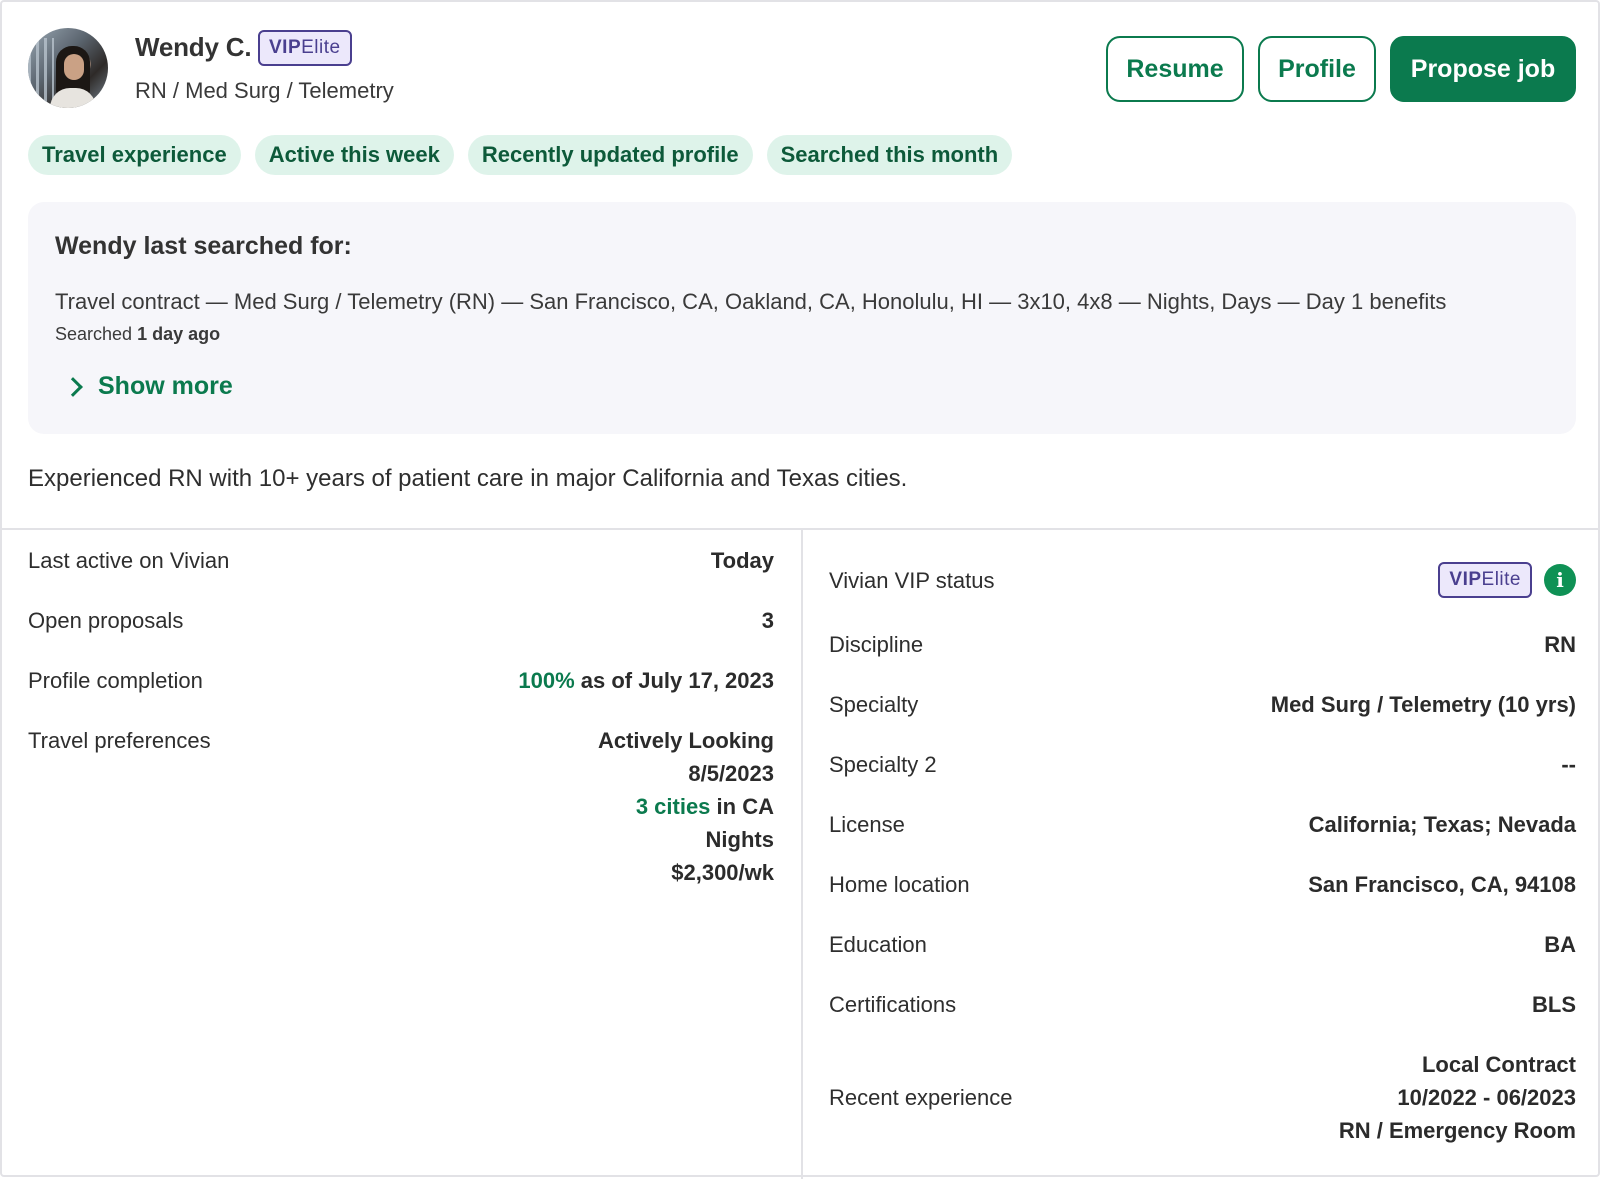 The width and height of the screenshot is (1600, 1179). Describe the element at coordinates (802, 854) in the screenshot. I see `column-divider` at that location.